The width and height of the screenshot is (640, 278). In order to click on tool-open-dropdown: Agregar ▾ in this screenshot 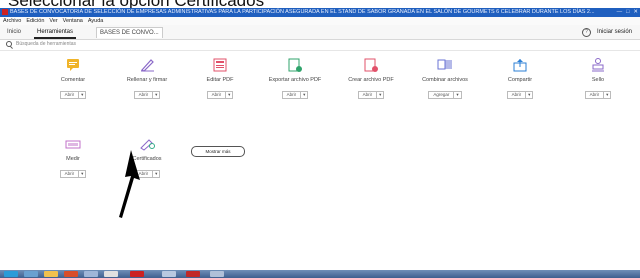, I will do `click(445, 95)`.